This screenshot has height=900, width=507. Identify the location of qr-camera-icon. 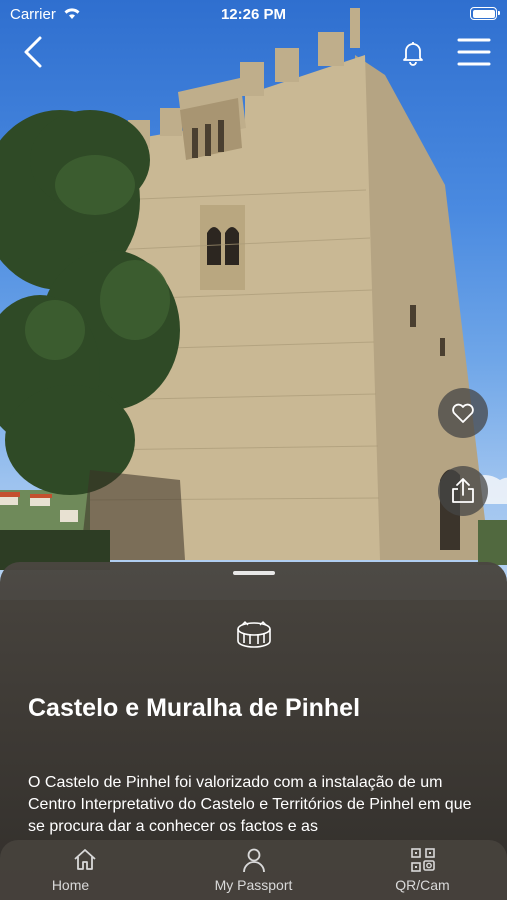
(422, 860).